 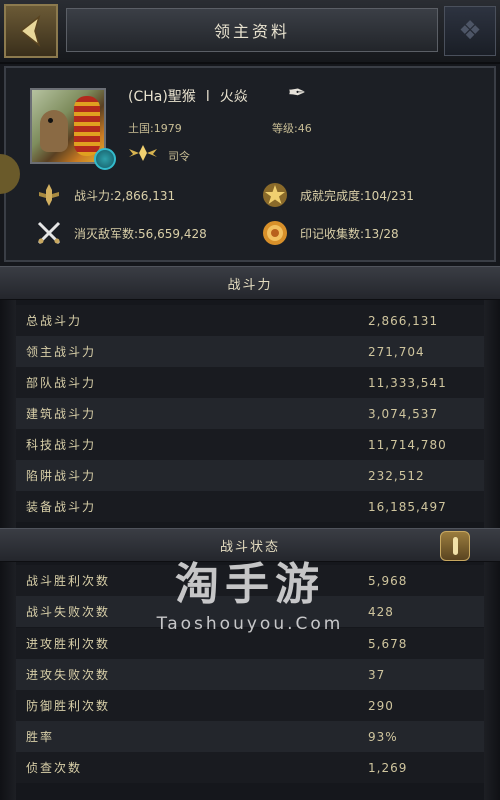 I want to click on crossed-swords-icon, so click(x=49, y=233).